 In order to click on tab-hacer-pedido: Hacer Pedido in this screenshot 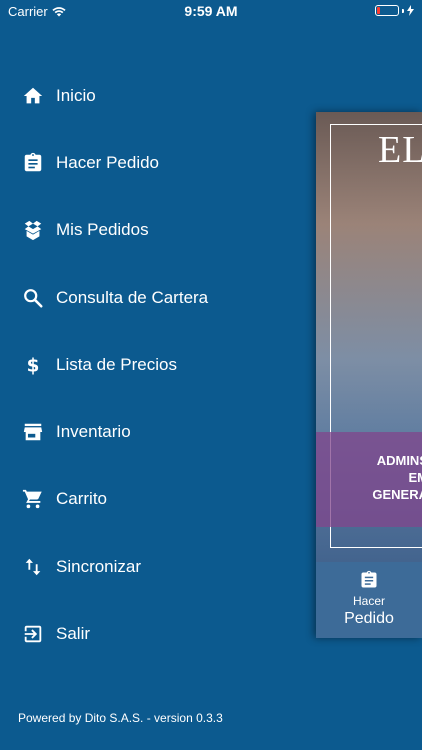, I will do `click(369, 600)`.